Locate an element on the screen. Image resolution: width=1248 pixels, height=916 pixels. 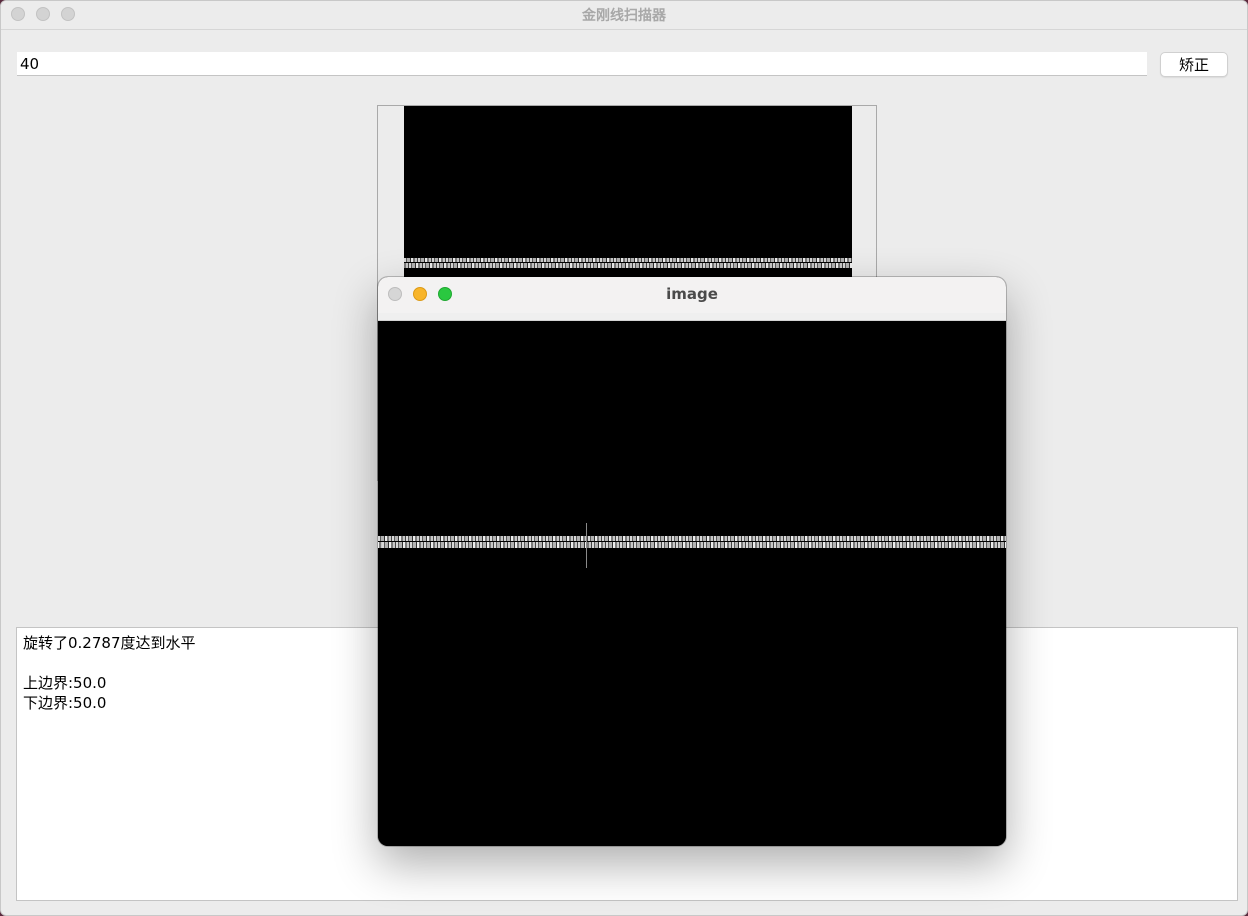
main-titlebar: 金刚线扫描器 is located at coordinates (624, 15).